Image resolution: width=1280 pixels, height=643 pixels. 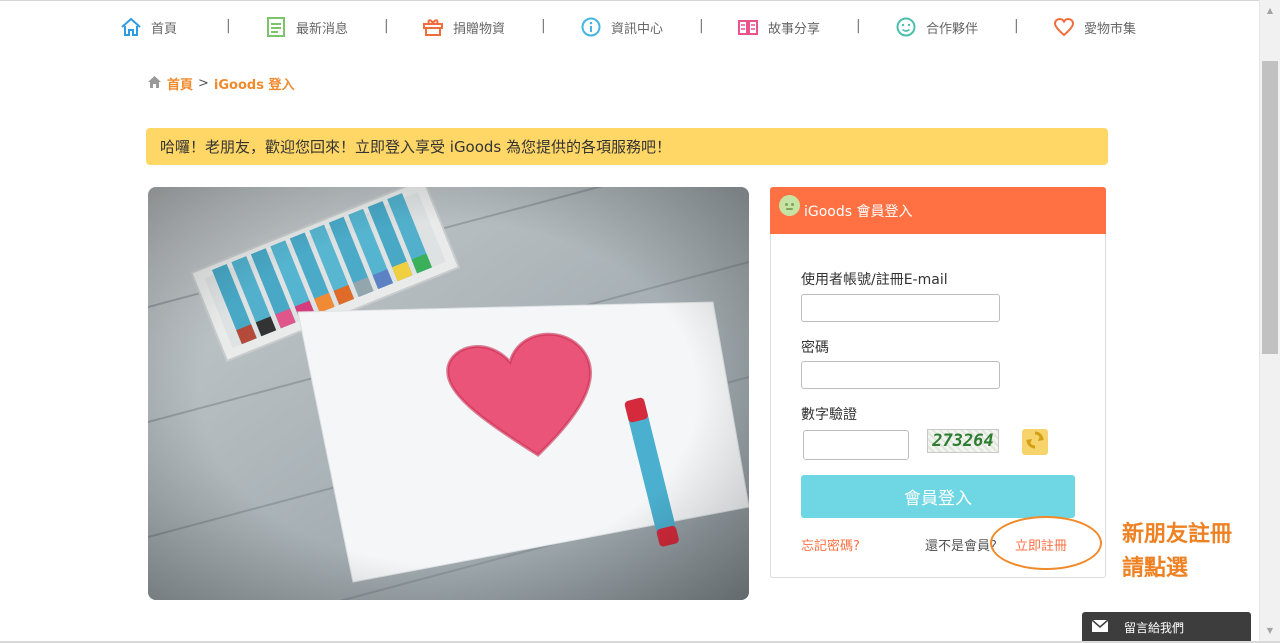 I want to click on book-icon, so click(x=748, y=27).